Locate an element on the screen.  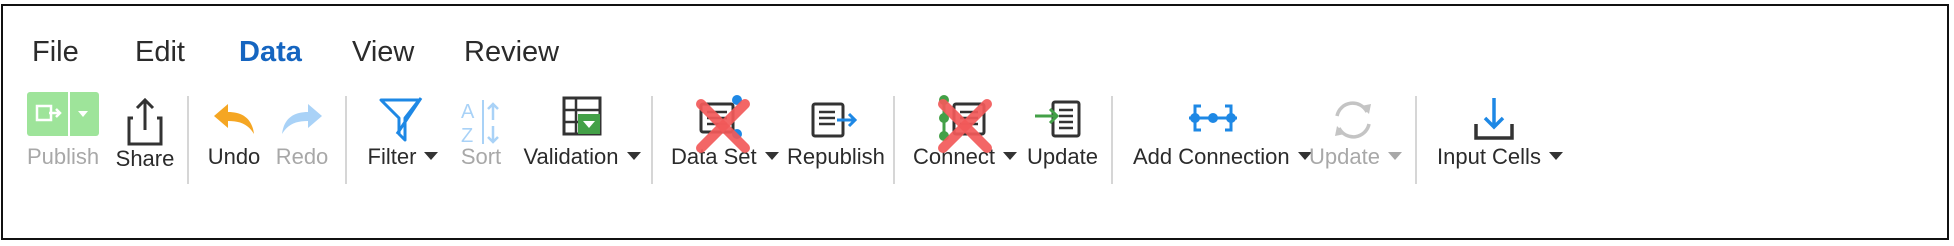
update-button: Update is located at coordinates (1062, 157).